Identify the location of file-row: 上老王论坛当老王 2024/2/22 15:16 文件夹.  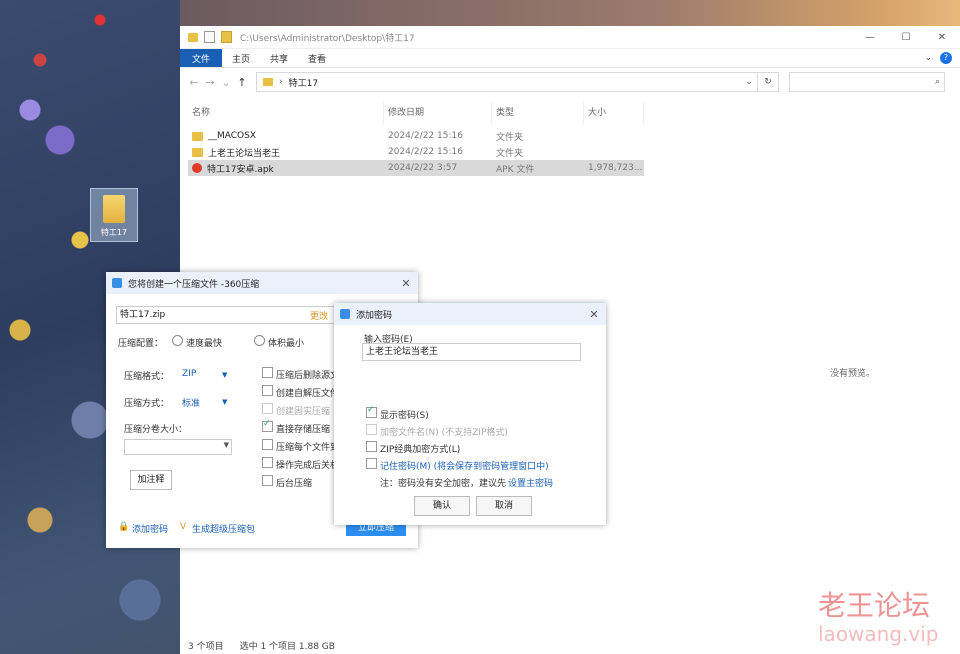
(416, 152).